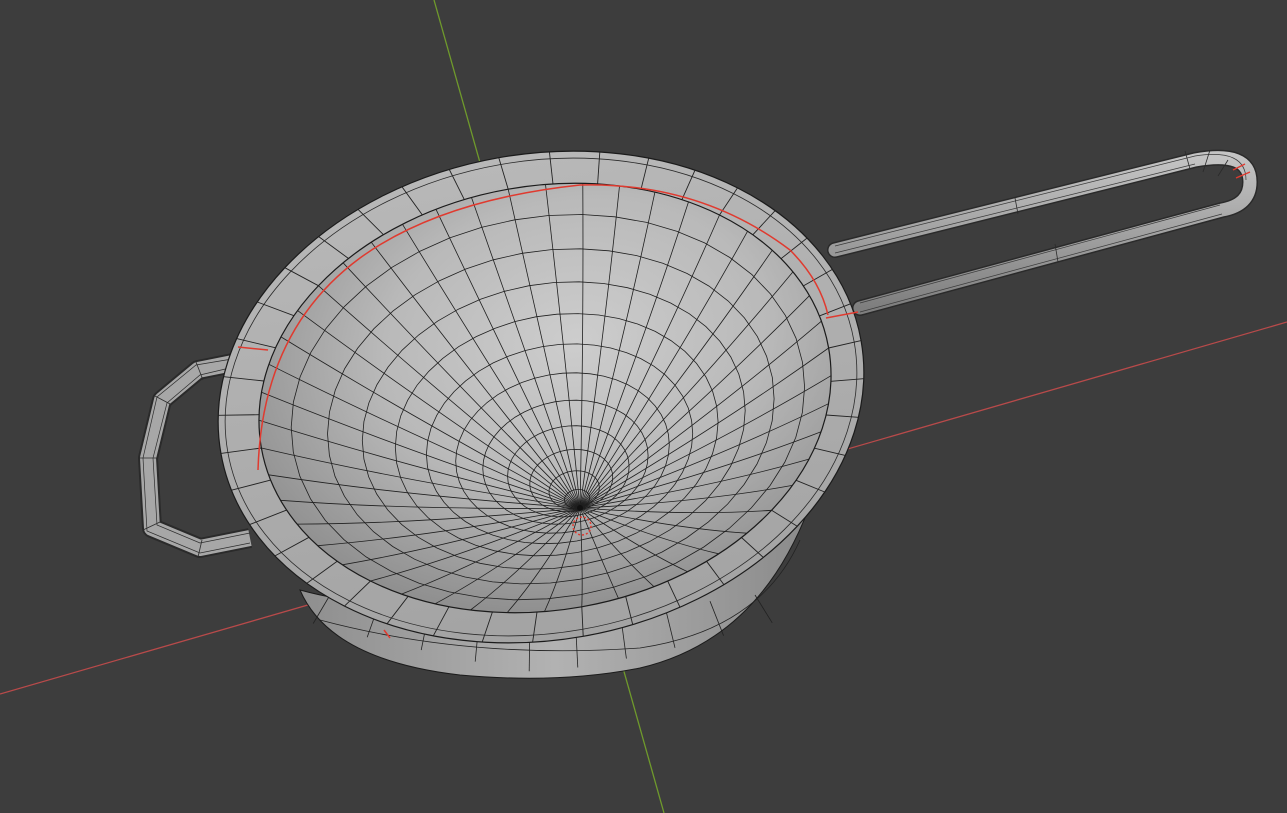 The image size is (1287, 813). Describe the element at coordinates (580, 508) in the screenshot. I see `pole-vertex` at that location.